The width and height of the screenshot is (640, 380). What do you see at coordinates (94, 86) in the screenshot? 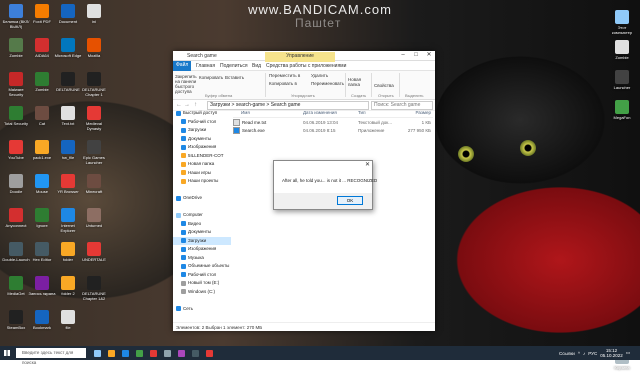
I see `desktop-icon: DELTARUNE Chapter 1` at bounding box center [94, 86].